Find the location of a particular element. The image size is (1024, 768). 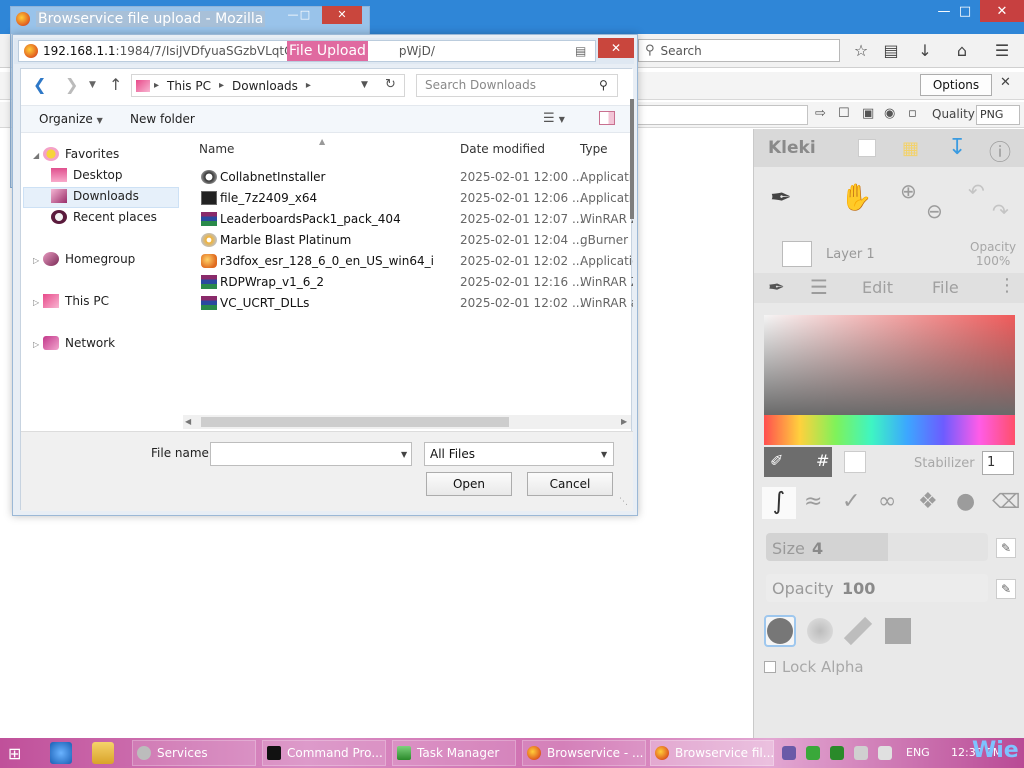

eyedropper-icon: ✐ is located at coordinates (776, 460).